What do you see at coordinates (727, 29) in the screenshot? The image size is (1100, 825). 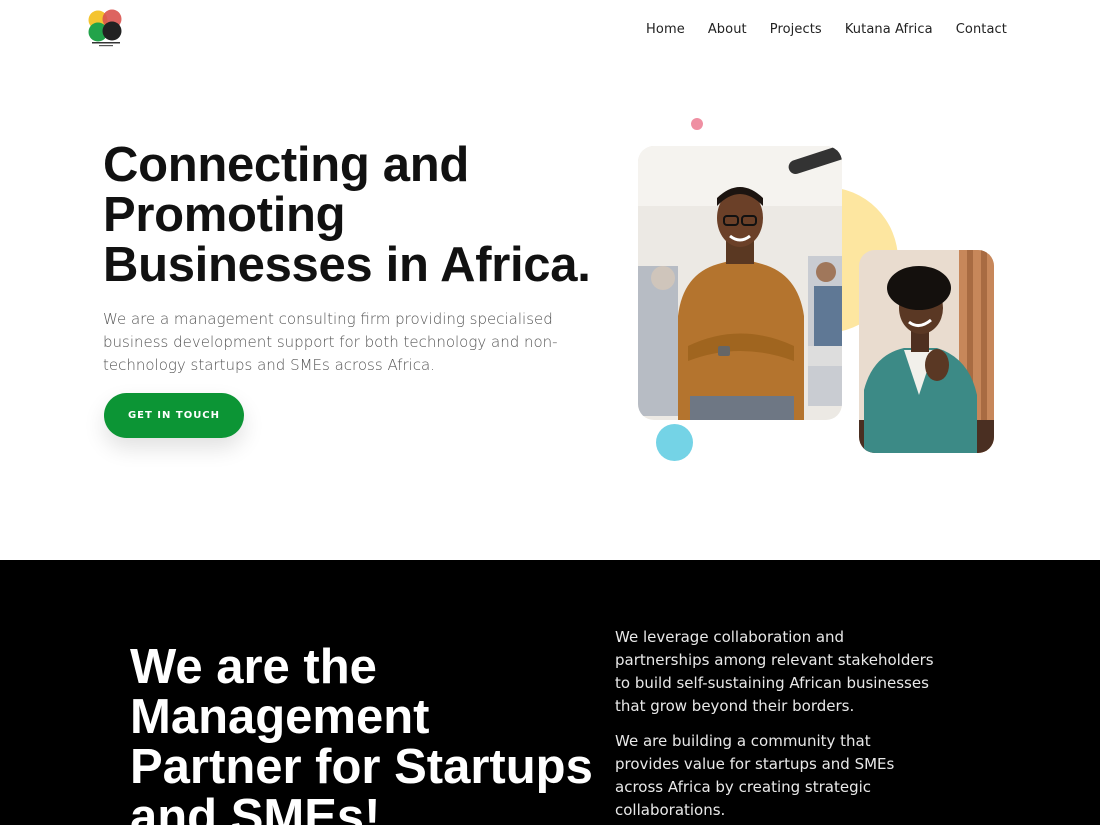 I see `nav-about: About` at bounding box center [727, 29].